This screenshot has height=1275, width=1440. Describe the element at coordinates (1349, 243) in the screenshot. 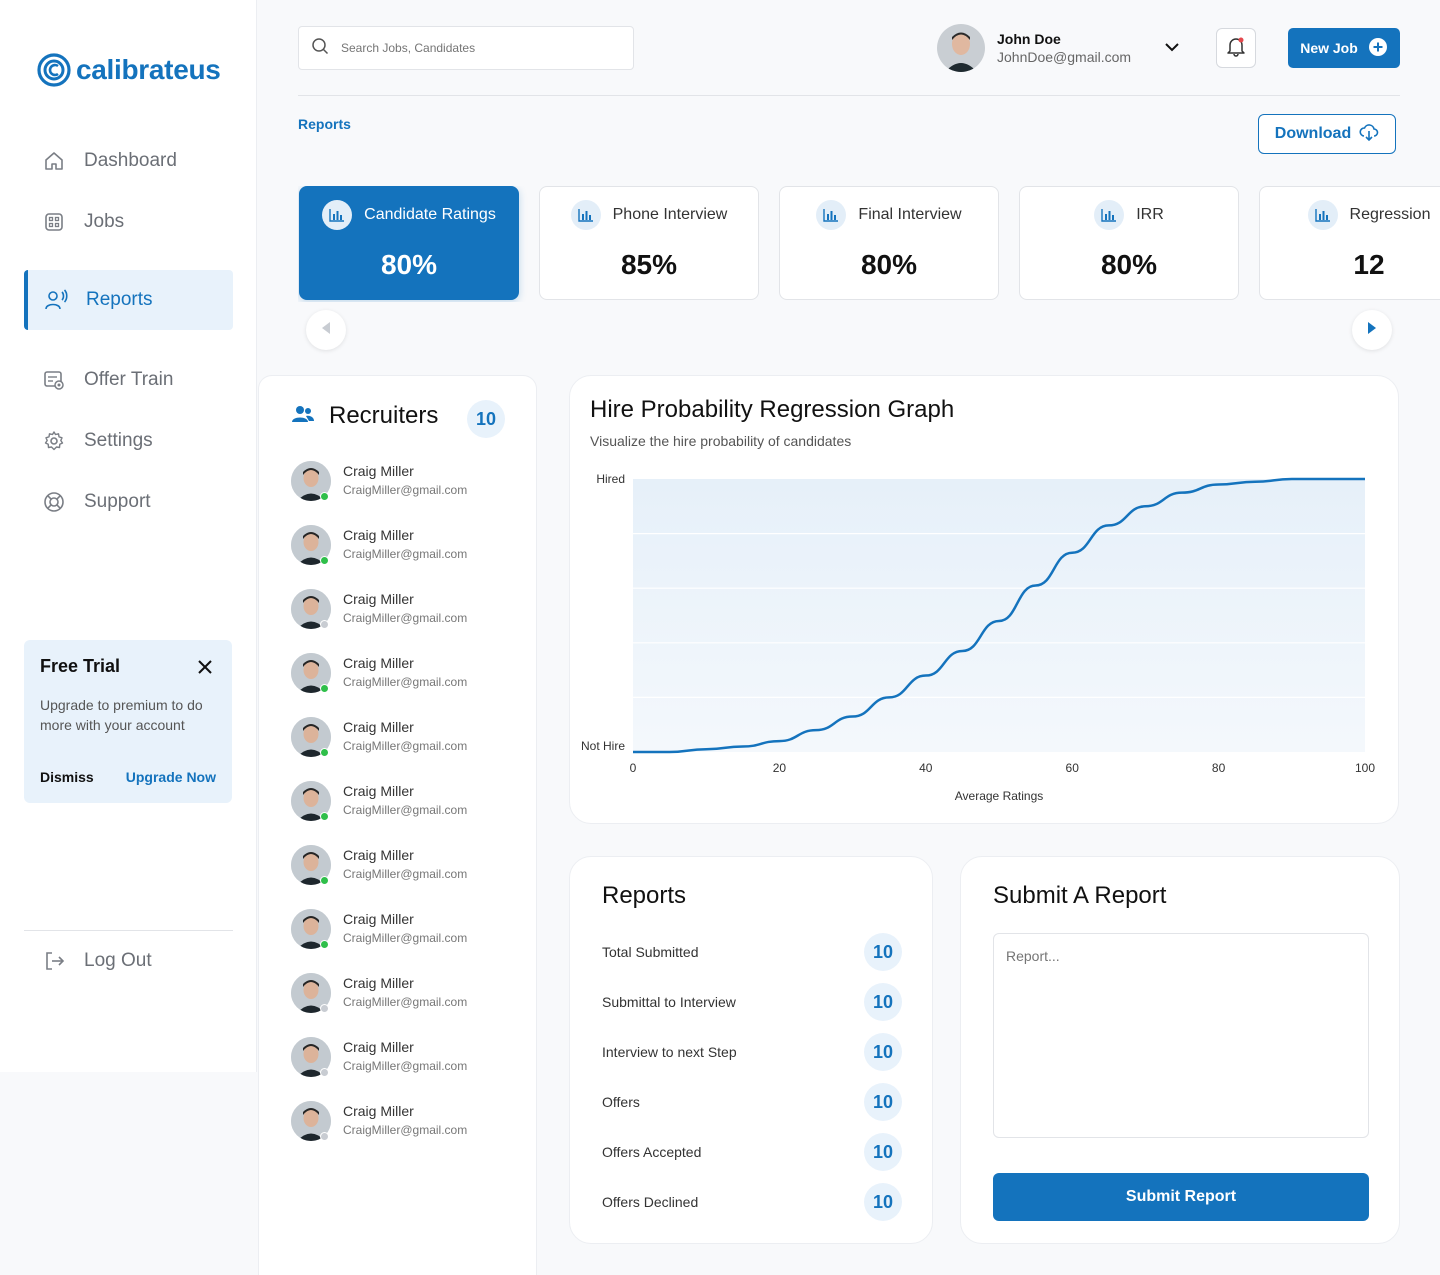

I see `stat-card-regression: Regression 12` at that location.